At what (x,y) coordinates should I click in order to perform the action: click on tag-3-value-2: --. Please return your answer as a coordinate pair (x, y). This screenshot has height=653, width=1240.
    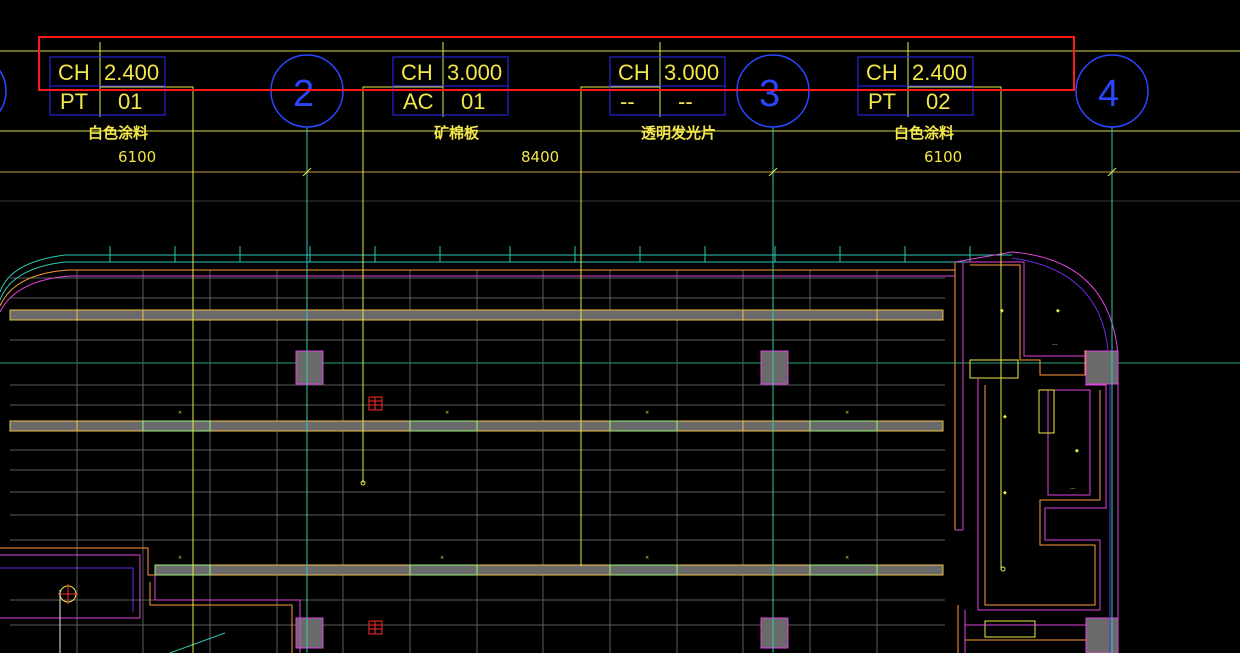
    Looking at the image, I should click on (685, 101).